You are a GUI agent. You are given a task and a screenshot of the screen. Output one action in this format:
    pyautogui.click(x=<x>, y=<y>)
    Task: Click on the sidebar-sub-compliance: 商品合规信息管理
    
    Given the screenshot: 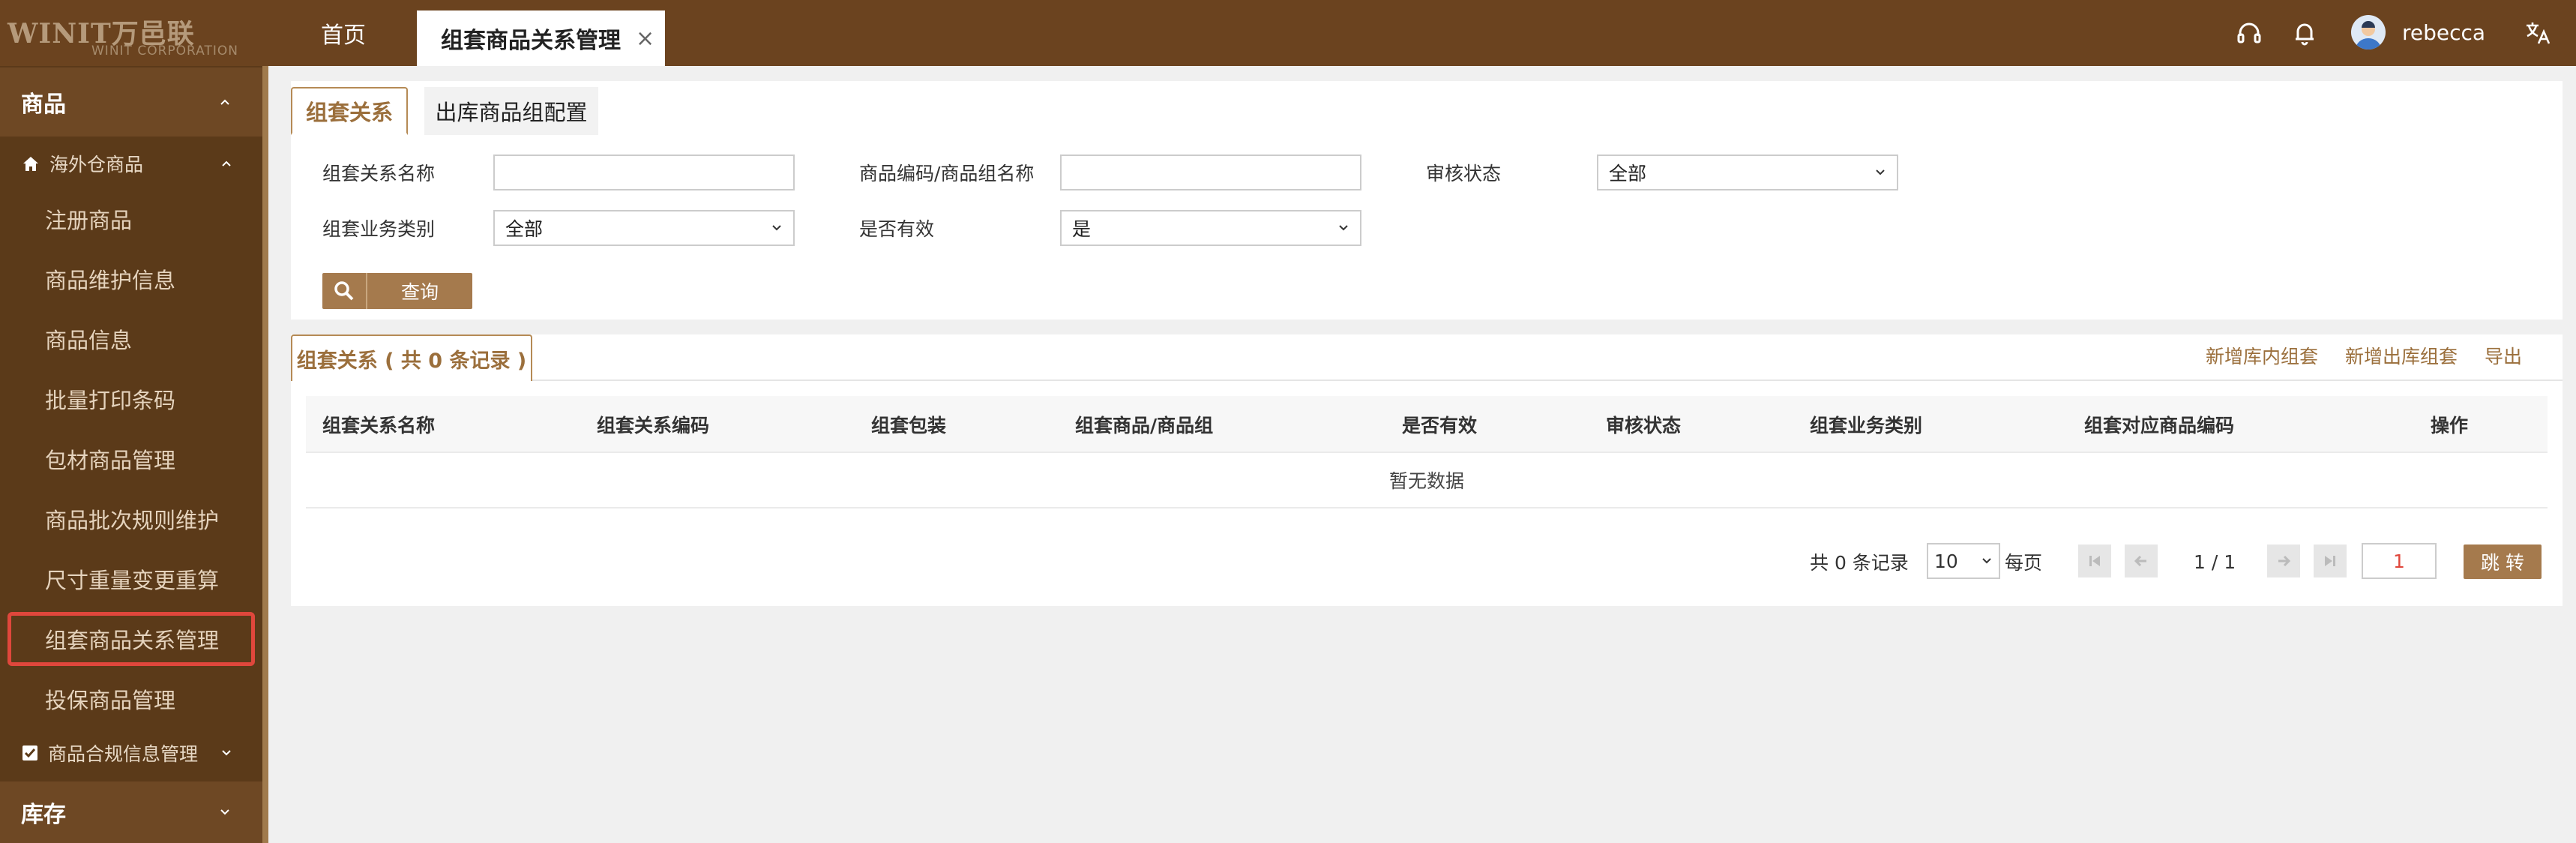 What is the action you would take?
    pyautogui.click(x=131, y=753)
    